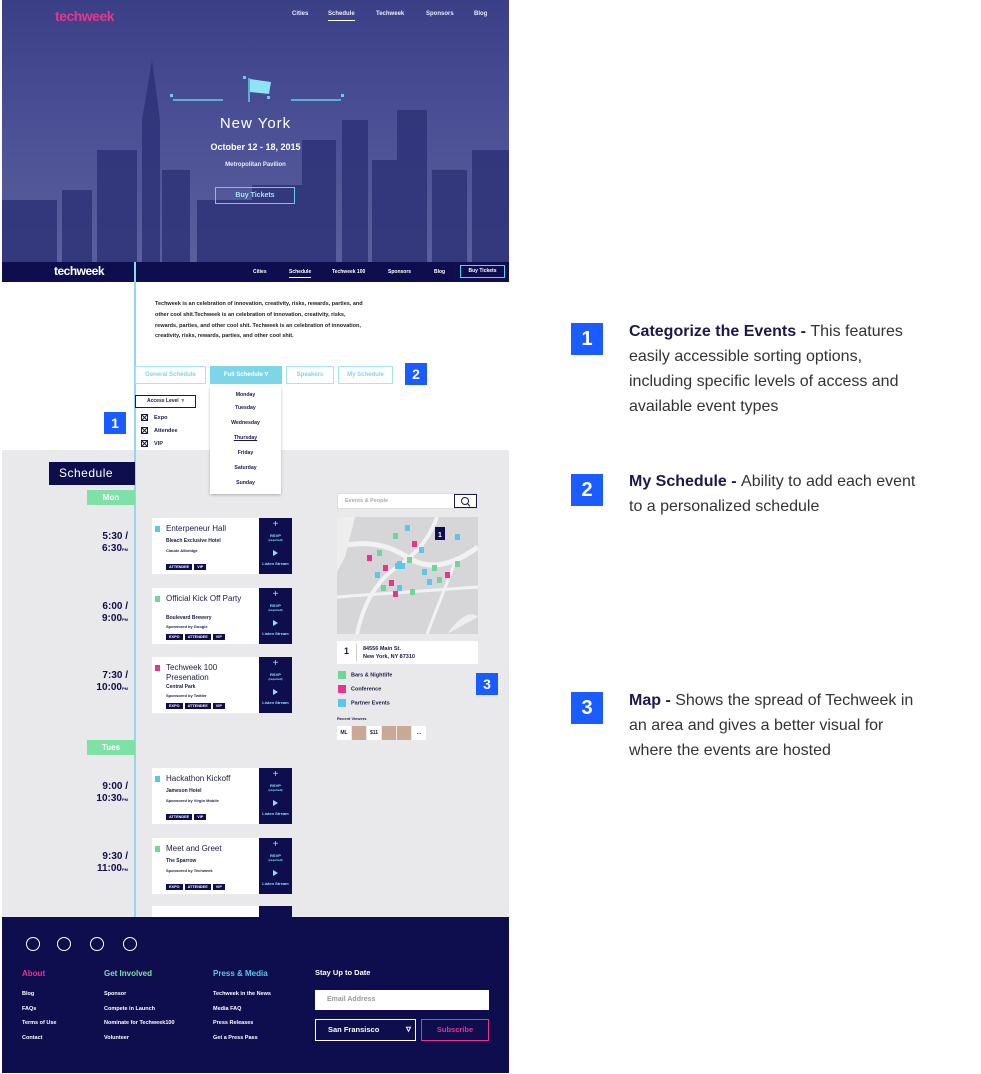 Image resolution: width=981 pixels, height=1074 pixels. I want to click on tab-full-schedule: Full Schedule ▿, so click(246, 375).